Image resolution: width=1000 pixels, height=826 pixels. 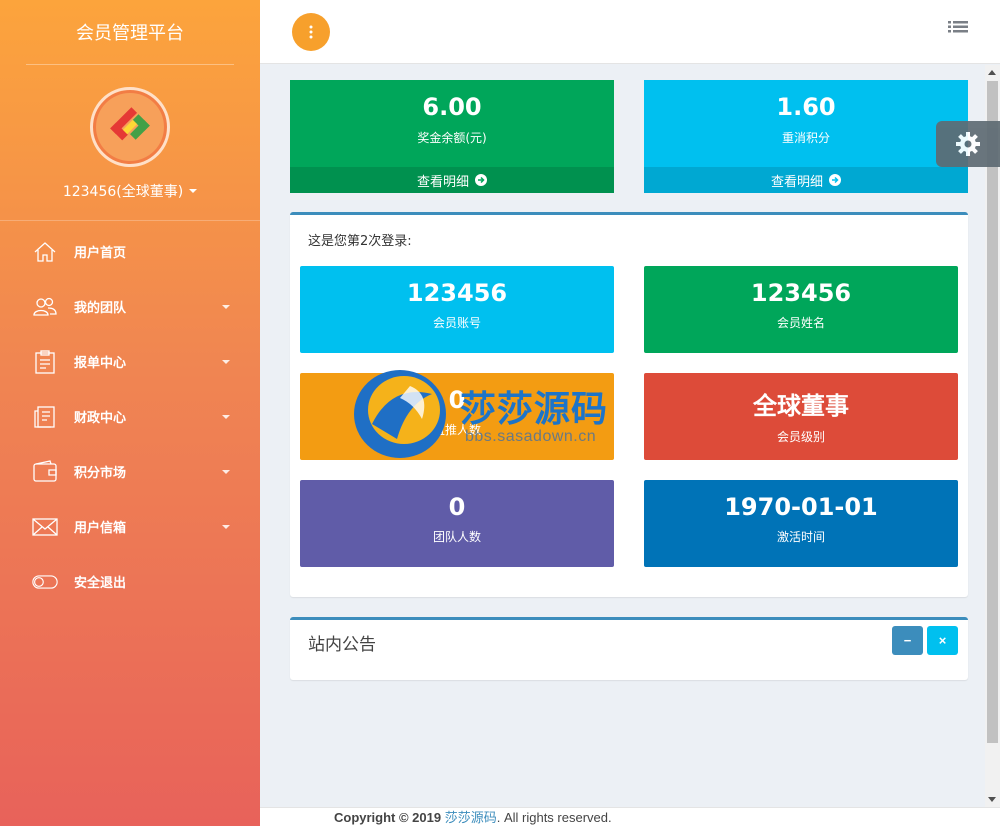 I want to click on sidebar-item-orders: 报单中心, so click(x=130, y=361).